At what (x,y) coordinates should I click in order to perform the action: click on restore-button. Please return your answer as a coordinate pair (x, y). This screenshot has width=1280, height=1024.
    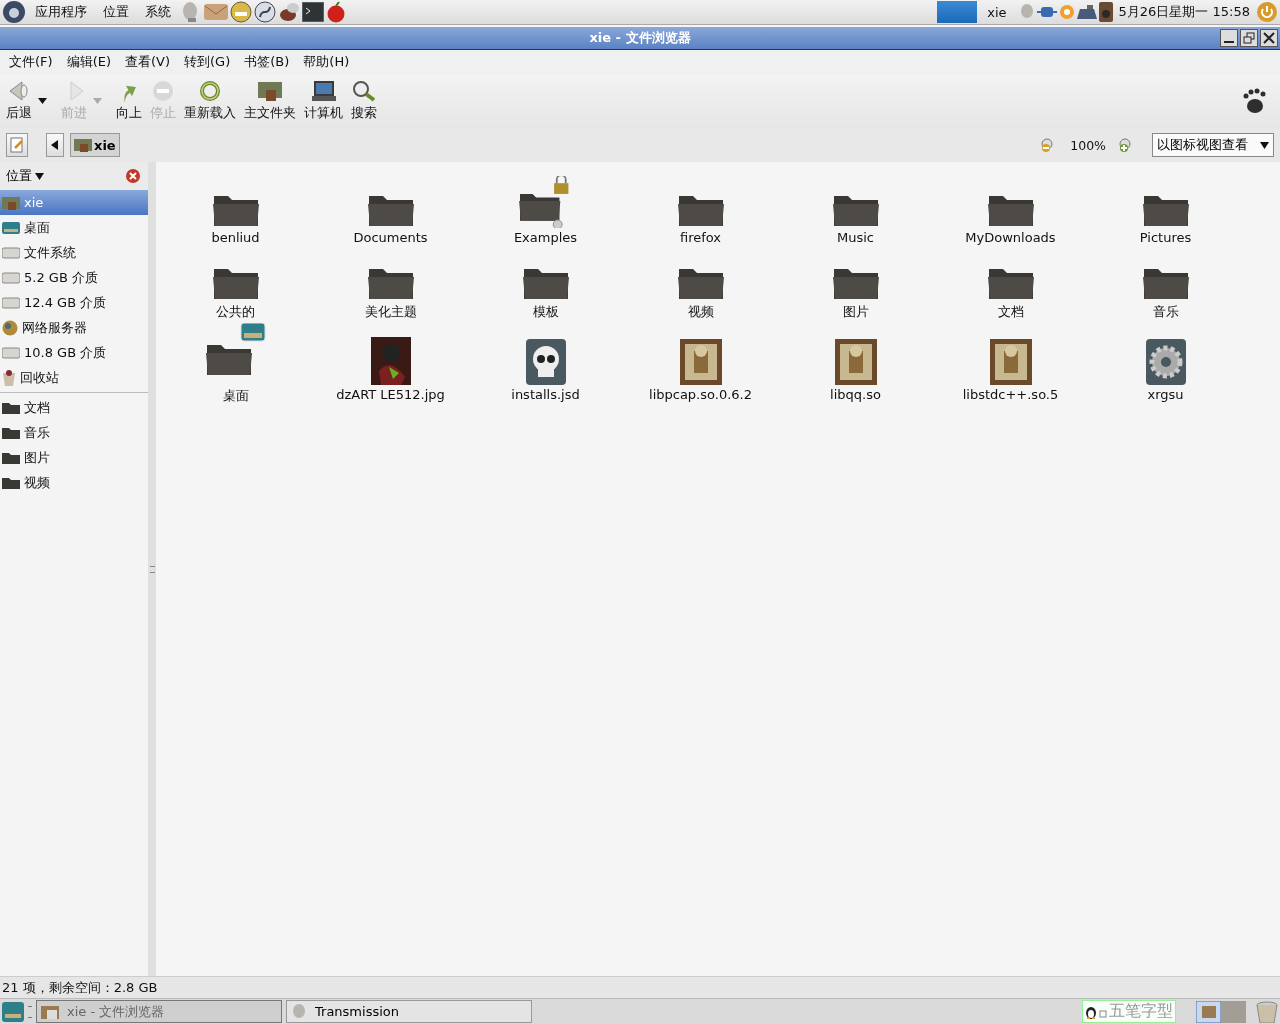
    Looking at the image, I should click on (1249, 38).